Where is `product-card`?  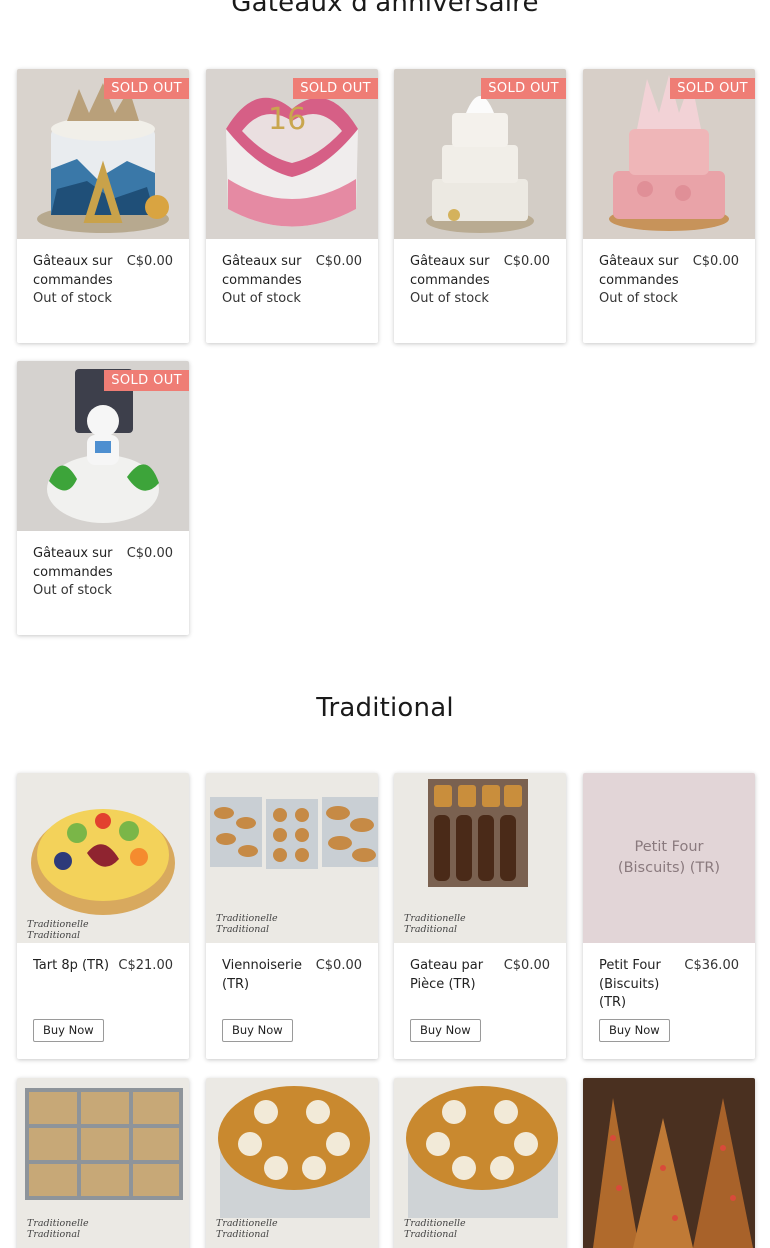
product-card is located at coordinates (669, 1163).